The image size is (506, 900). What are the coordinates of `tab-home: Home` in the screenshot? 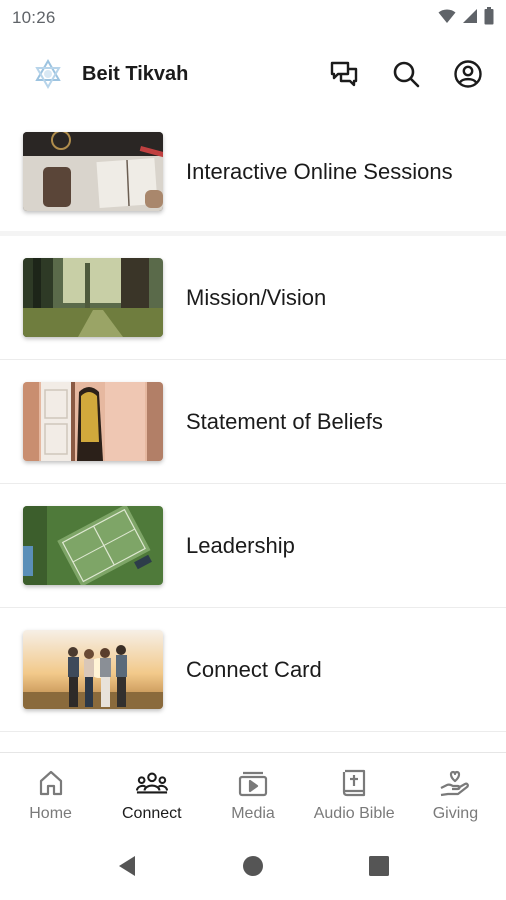 It's located at (50, 792).